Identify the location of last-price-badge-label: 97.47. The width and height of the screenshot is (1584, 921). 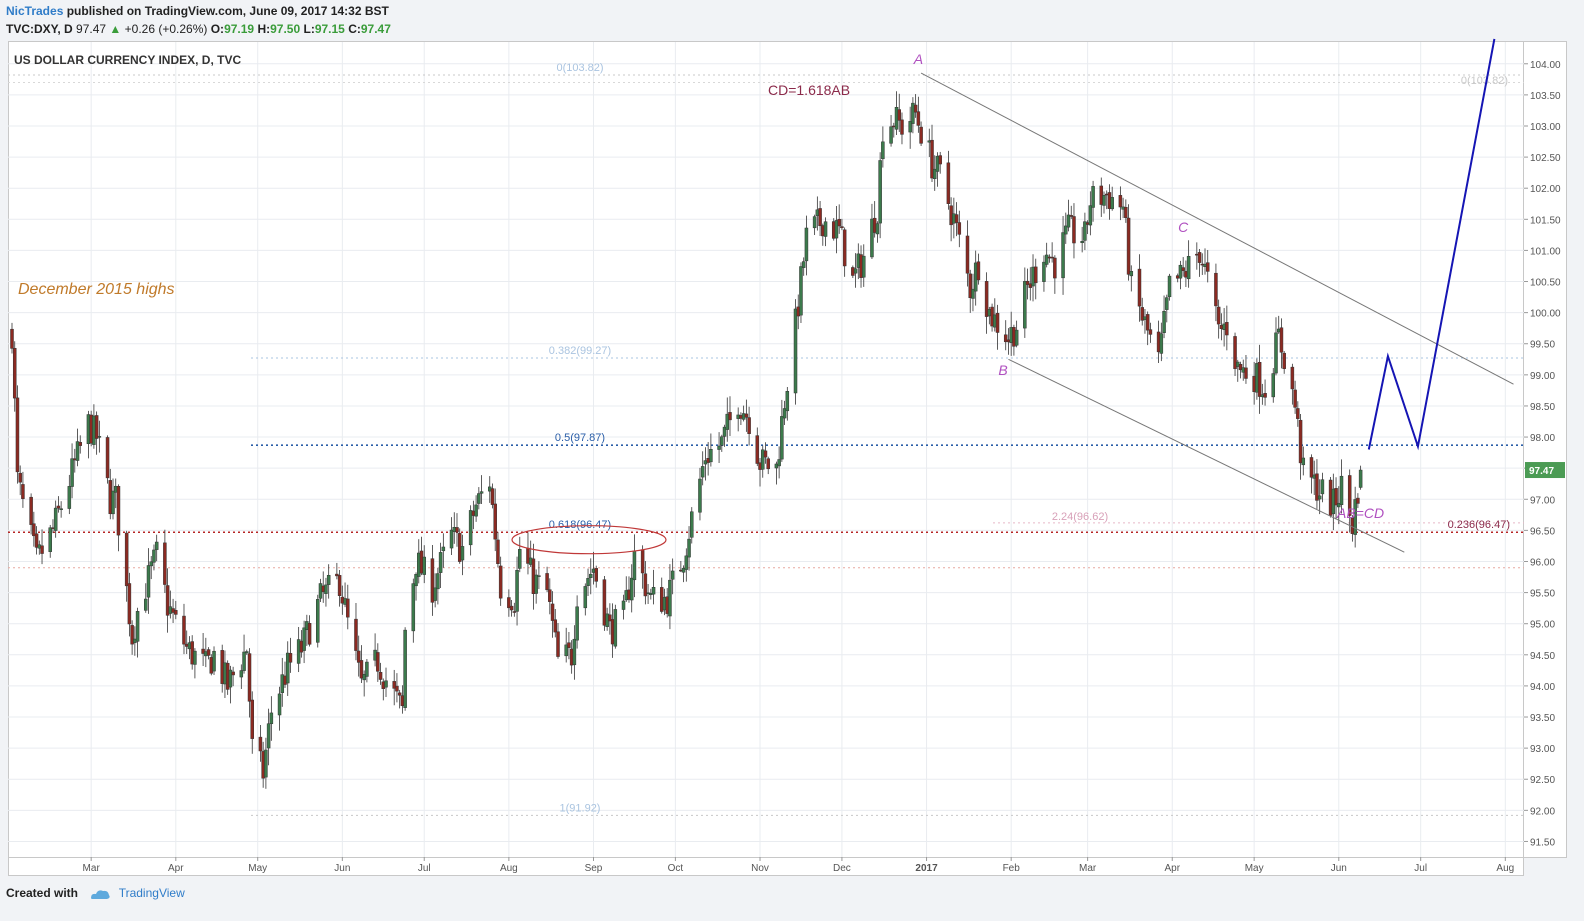
(1541, 471).